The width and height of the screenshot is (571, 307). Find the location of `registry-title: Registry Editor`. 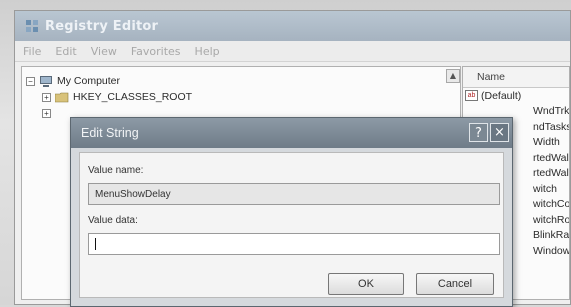

registry-title: Registry Editor is located at coordinates (102, 26).